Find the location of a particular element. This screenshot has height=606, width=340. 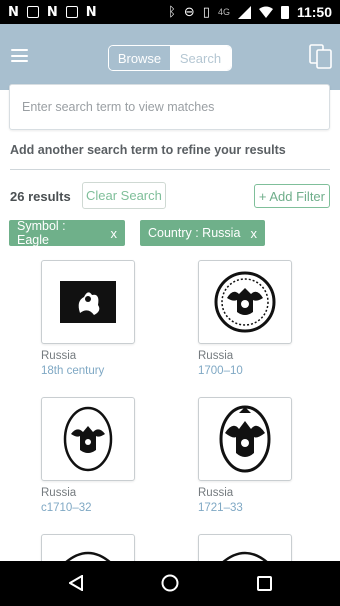

eagle-stamp-image is located at coordinates (88, 302).